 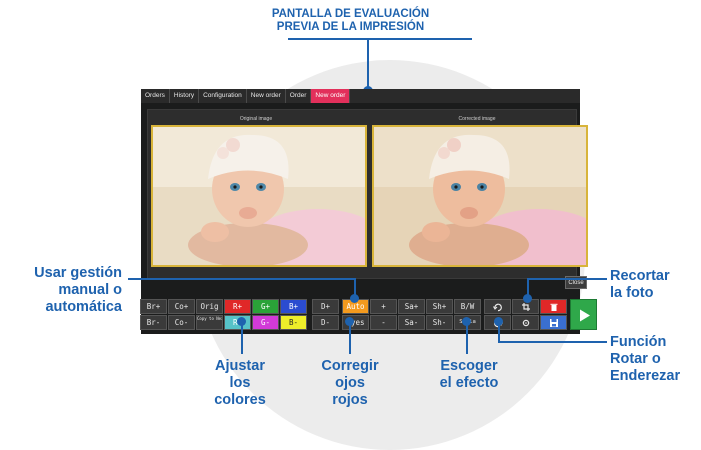 I want to click on saturation-minus-button: Sa-, so click(x=411, y=322).